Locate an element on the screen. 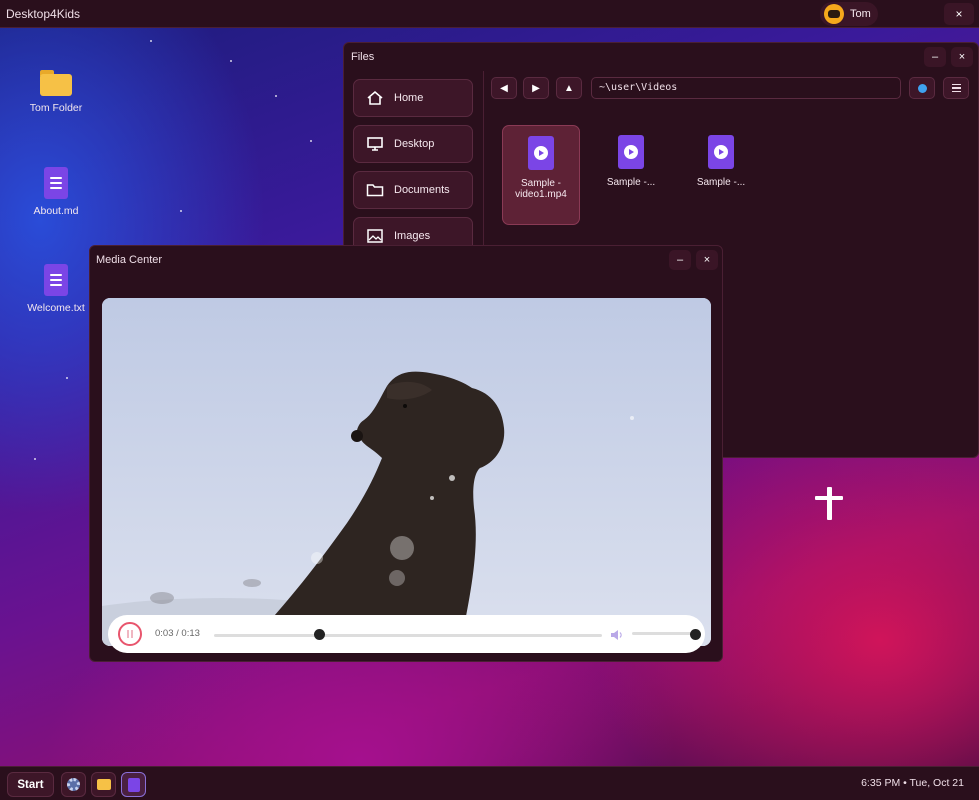 The width and height of the screenshot is (979, 800). volume-icon is located at coordinates (617, 634).